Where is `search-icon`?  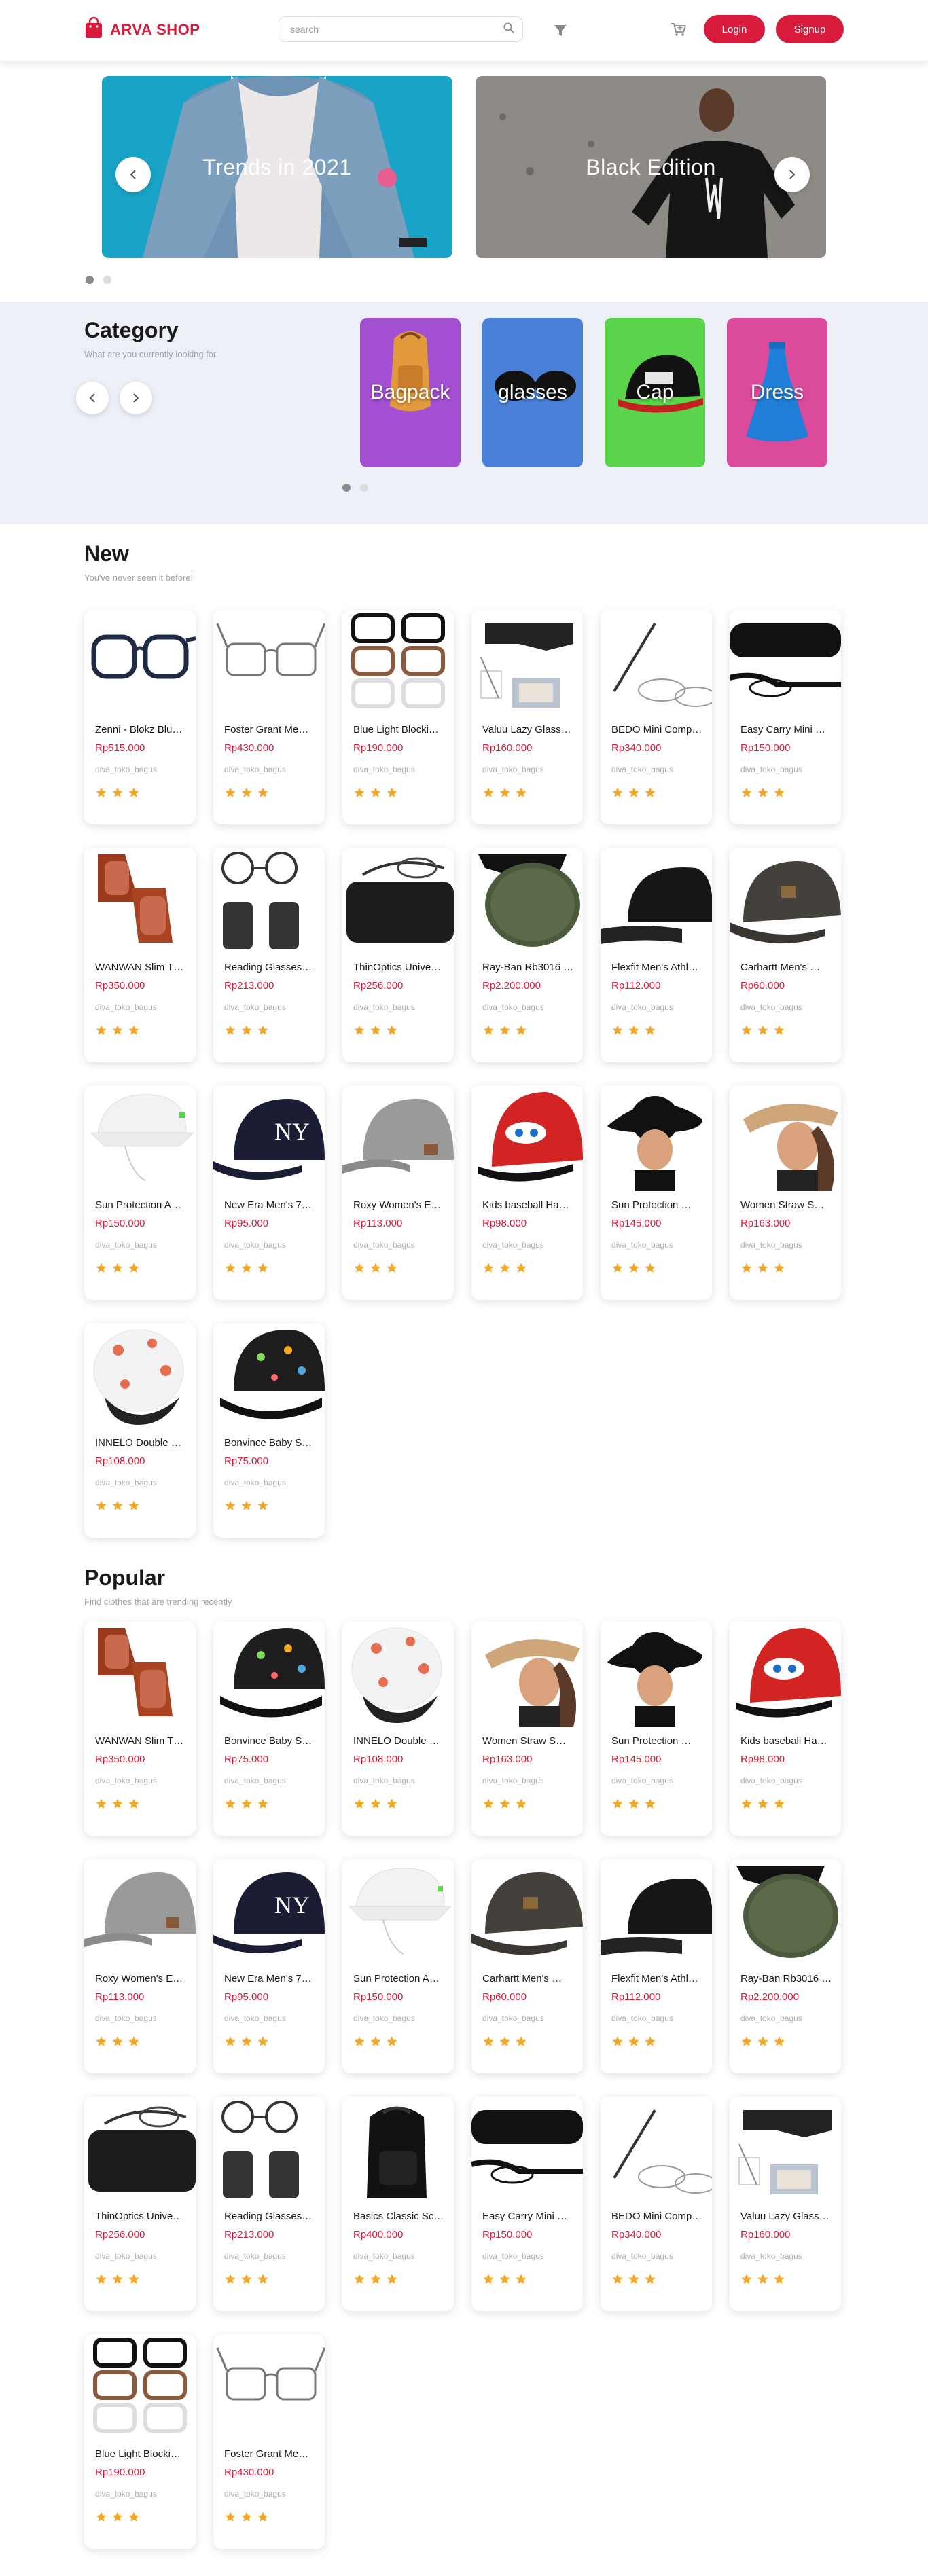
search-icon is located at coordinates (508, 29).